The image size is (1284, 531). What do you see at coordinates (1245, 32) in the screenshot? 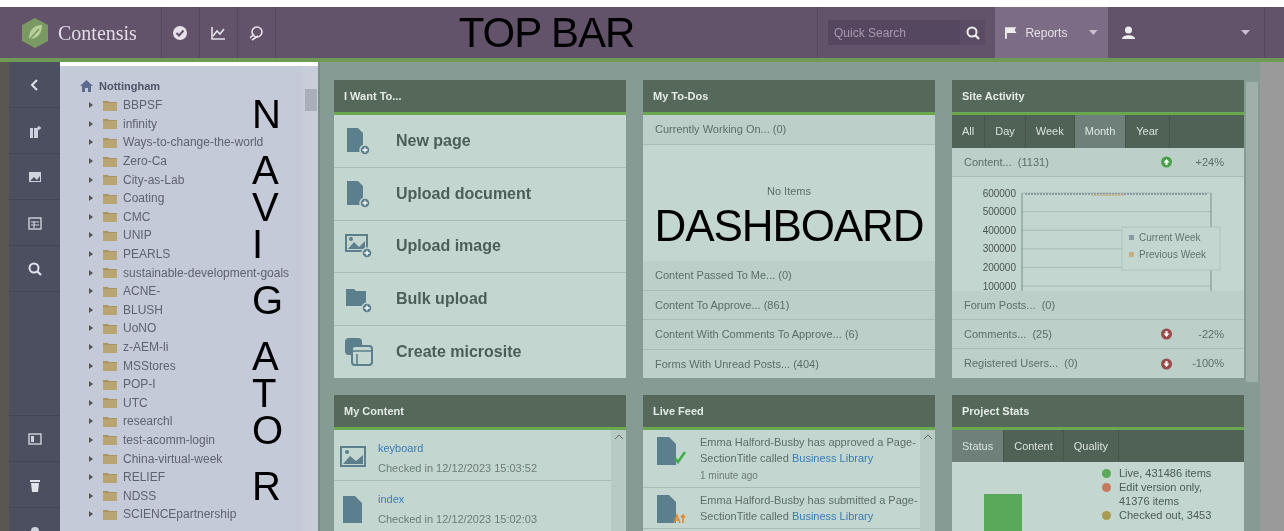
I see `caret-icon` at bounding box center [1245, 32].